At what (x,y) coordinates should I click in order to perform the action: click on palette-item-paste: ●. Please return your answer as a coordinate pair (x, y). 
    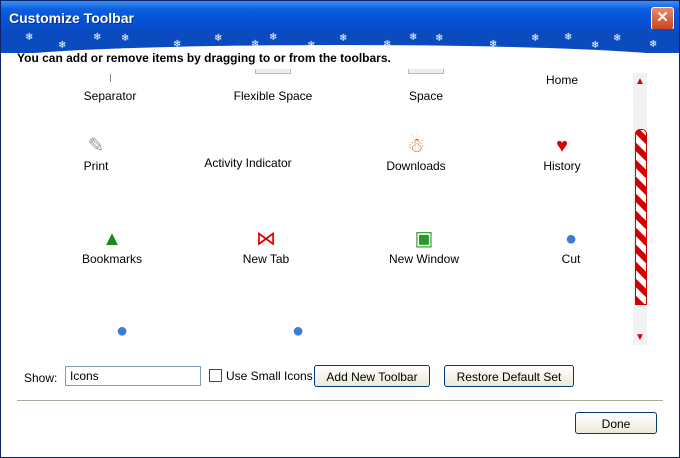
    Looking at the image, I should click on (298, 331).